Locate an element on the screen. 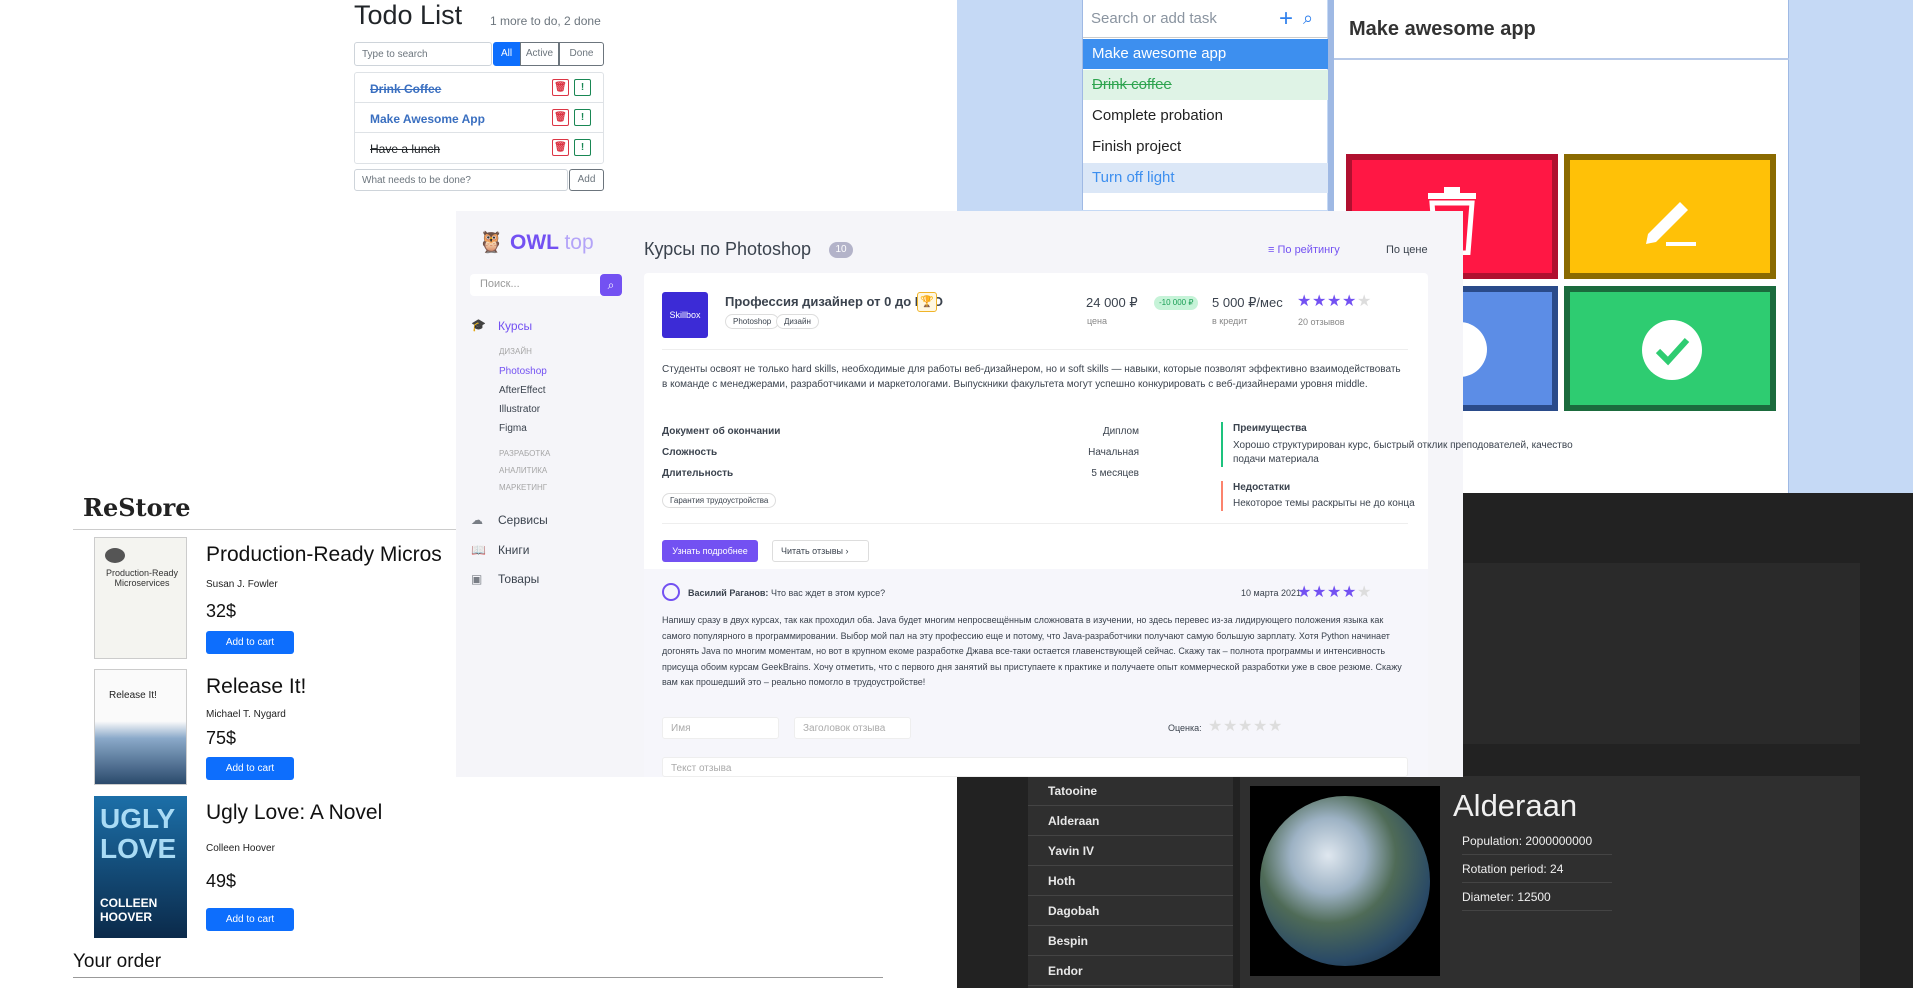 This screenshot has height=988, width=1913. category-dev: РАЗРАБОТКА is located at coordinates (524, 453).